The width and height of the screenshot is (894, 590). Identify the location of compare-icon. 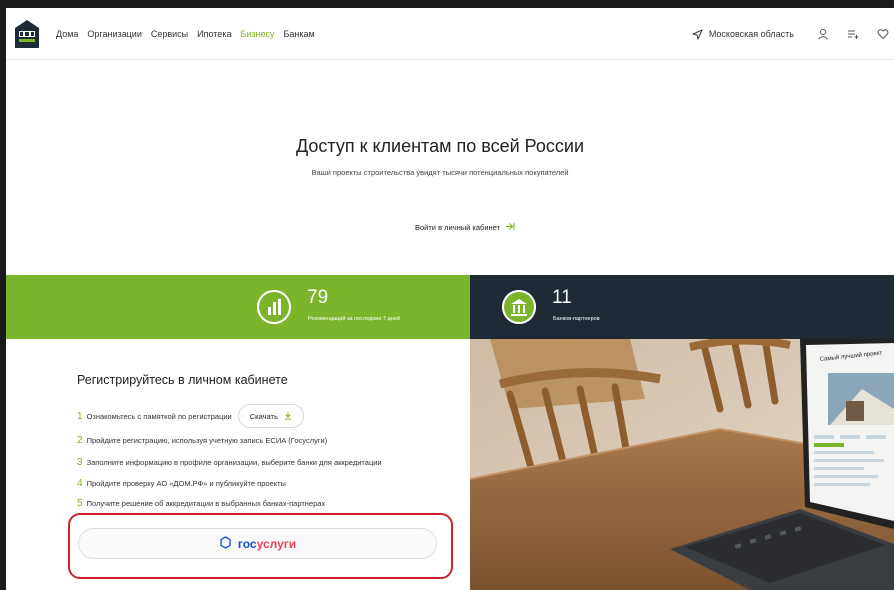
(853, 34).